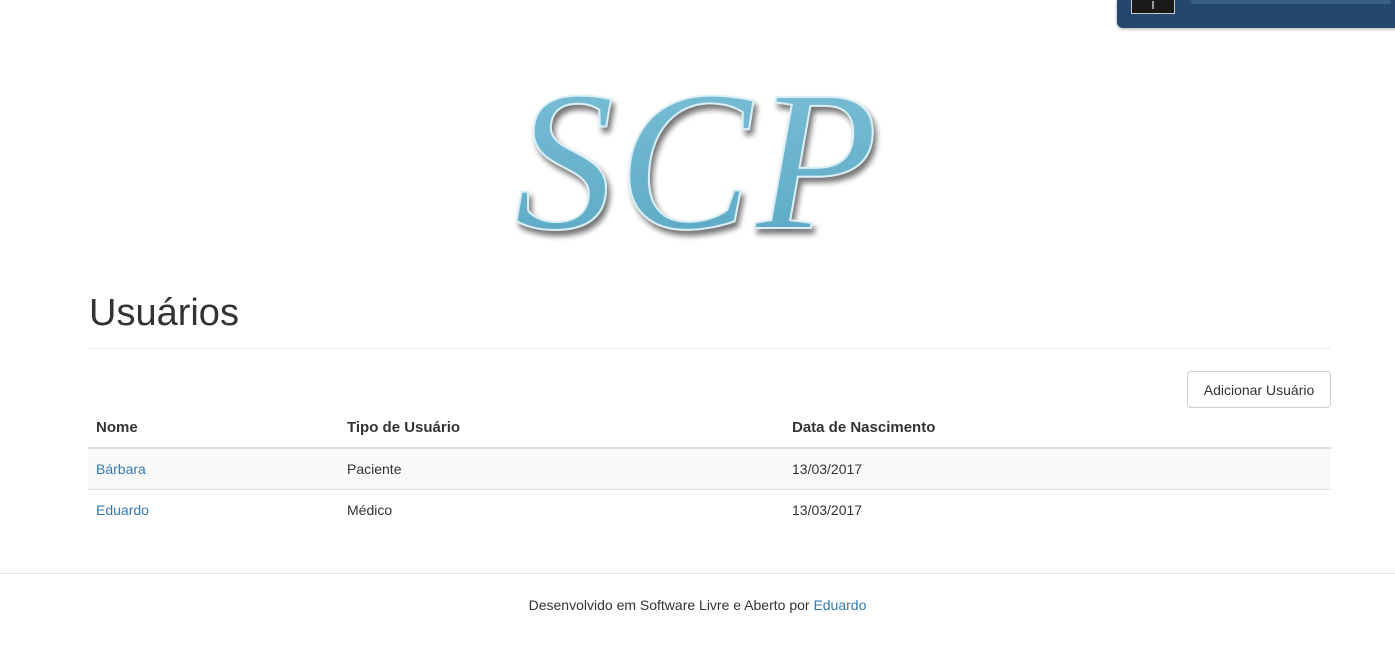  I want to click on cell-tipo: Médico, so click(370, 510).